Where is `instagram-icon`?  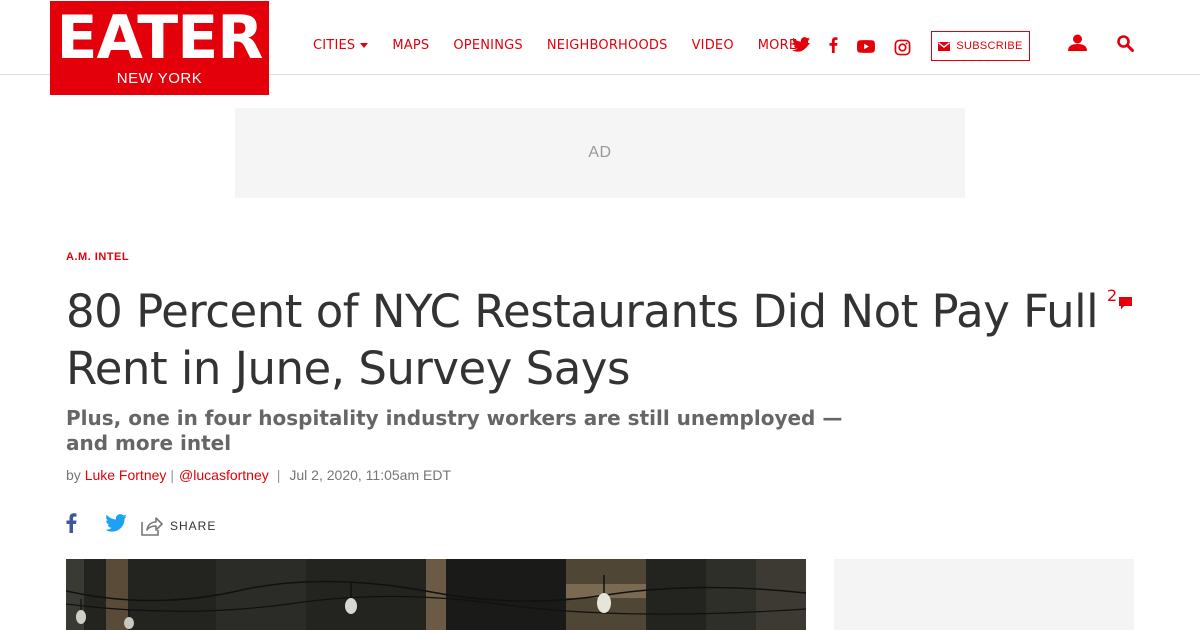 instagram-icon is located at coordinates (902, 47).